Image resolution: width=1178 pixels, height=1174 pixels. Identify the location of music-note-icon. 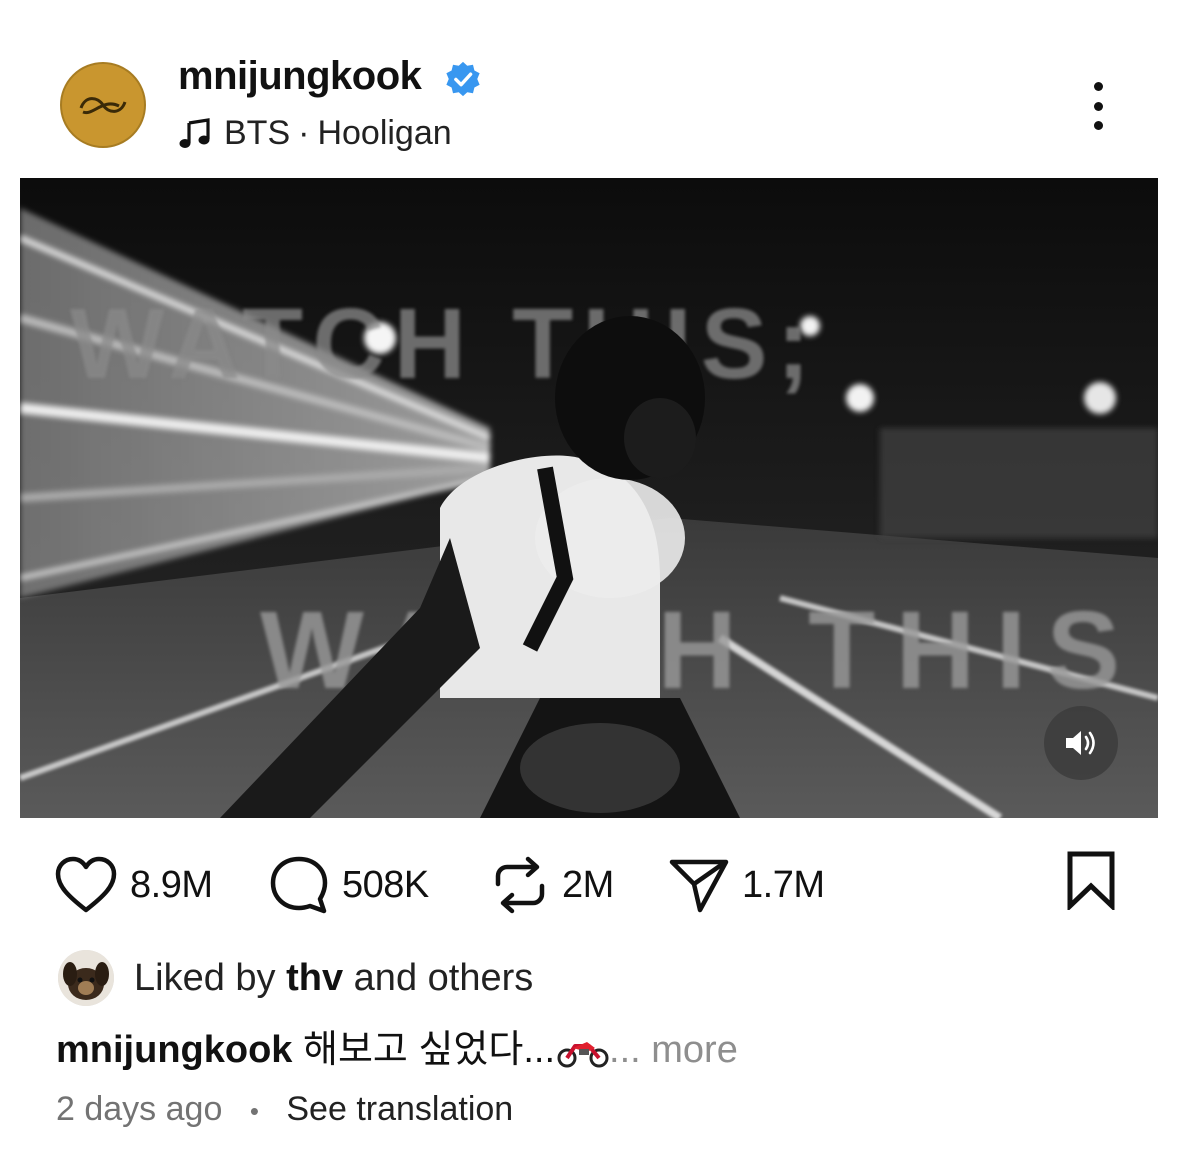
(194, 132).